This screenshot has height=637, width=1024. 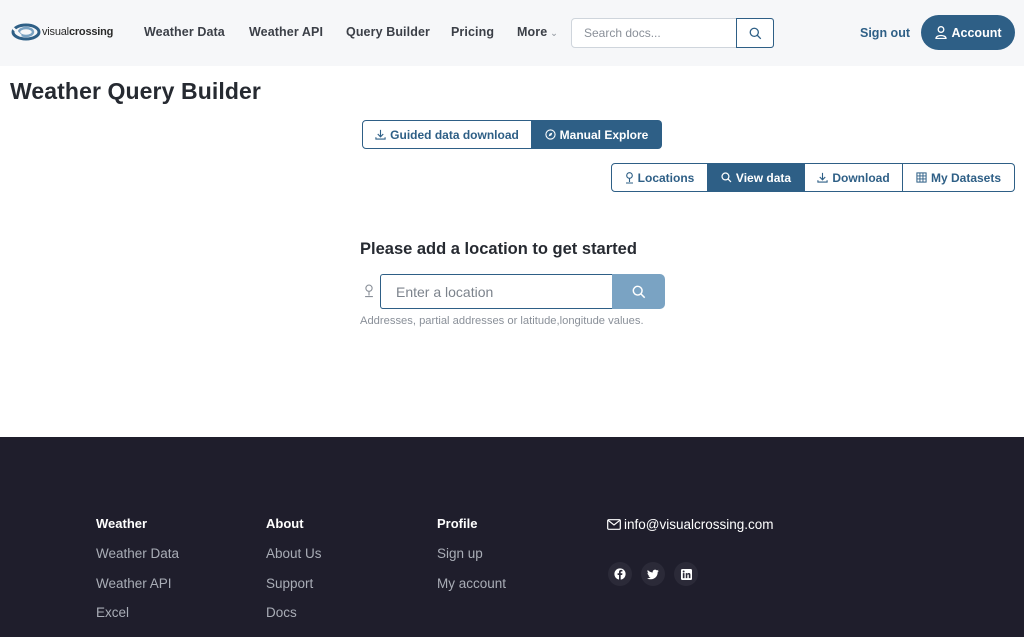 I want to click on tab-manual-explore: Manual Explore, so click(x=597, y=134).